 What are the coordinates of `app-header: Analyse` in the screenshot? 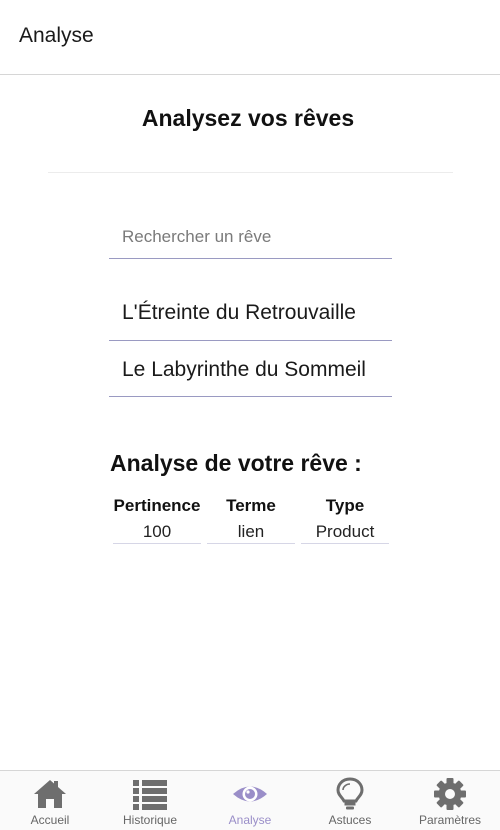 It's located at (250, 37).